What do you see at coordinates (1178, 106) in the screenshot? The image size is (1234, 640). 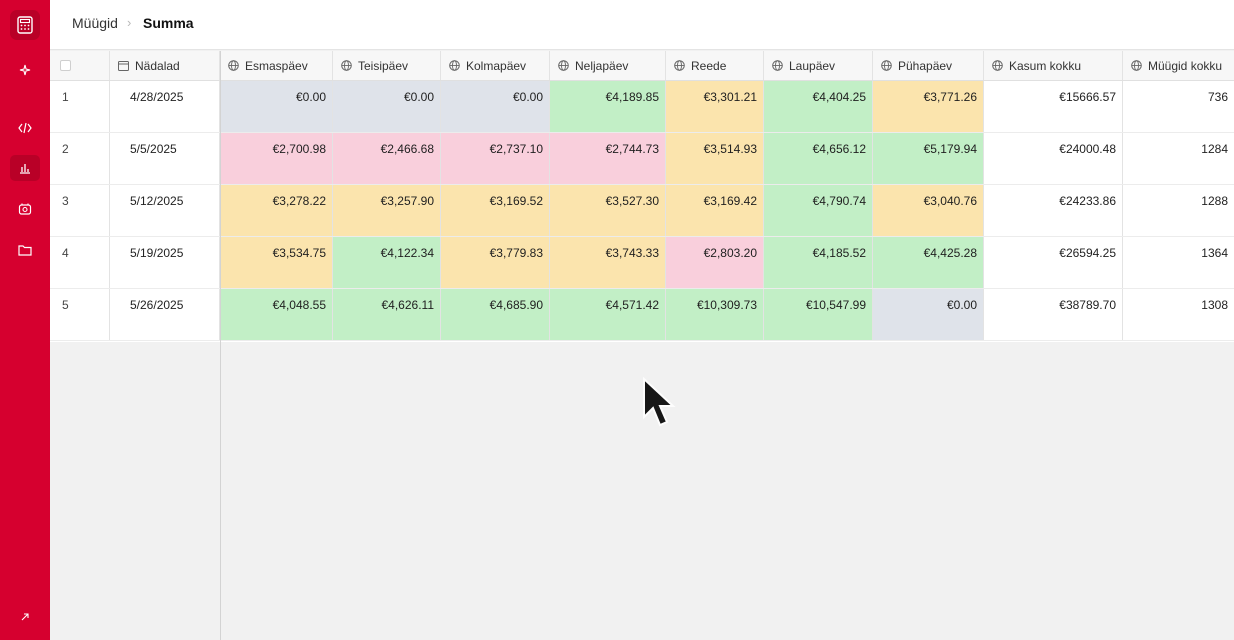 I see `sales-cell: 736` at bounding box center [1178, 106].